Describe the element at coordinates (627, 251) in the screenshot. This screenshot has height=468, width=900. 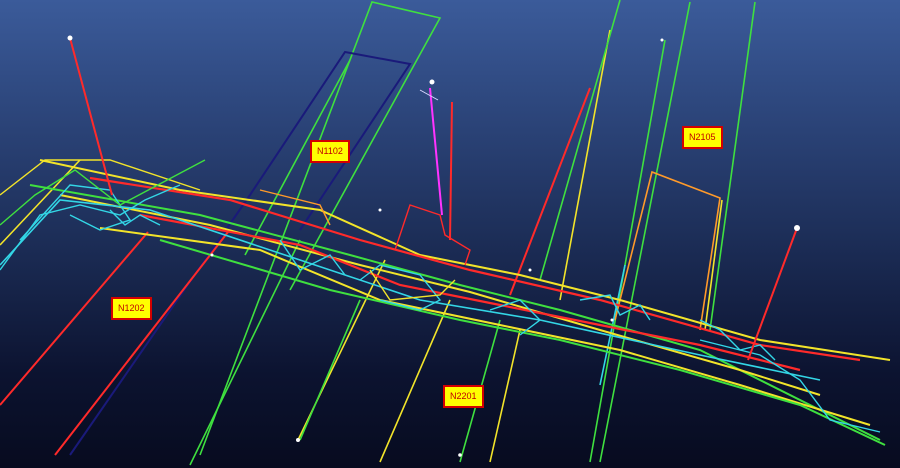
I see `panel-n2105-green-mid` at that location.